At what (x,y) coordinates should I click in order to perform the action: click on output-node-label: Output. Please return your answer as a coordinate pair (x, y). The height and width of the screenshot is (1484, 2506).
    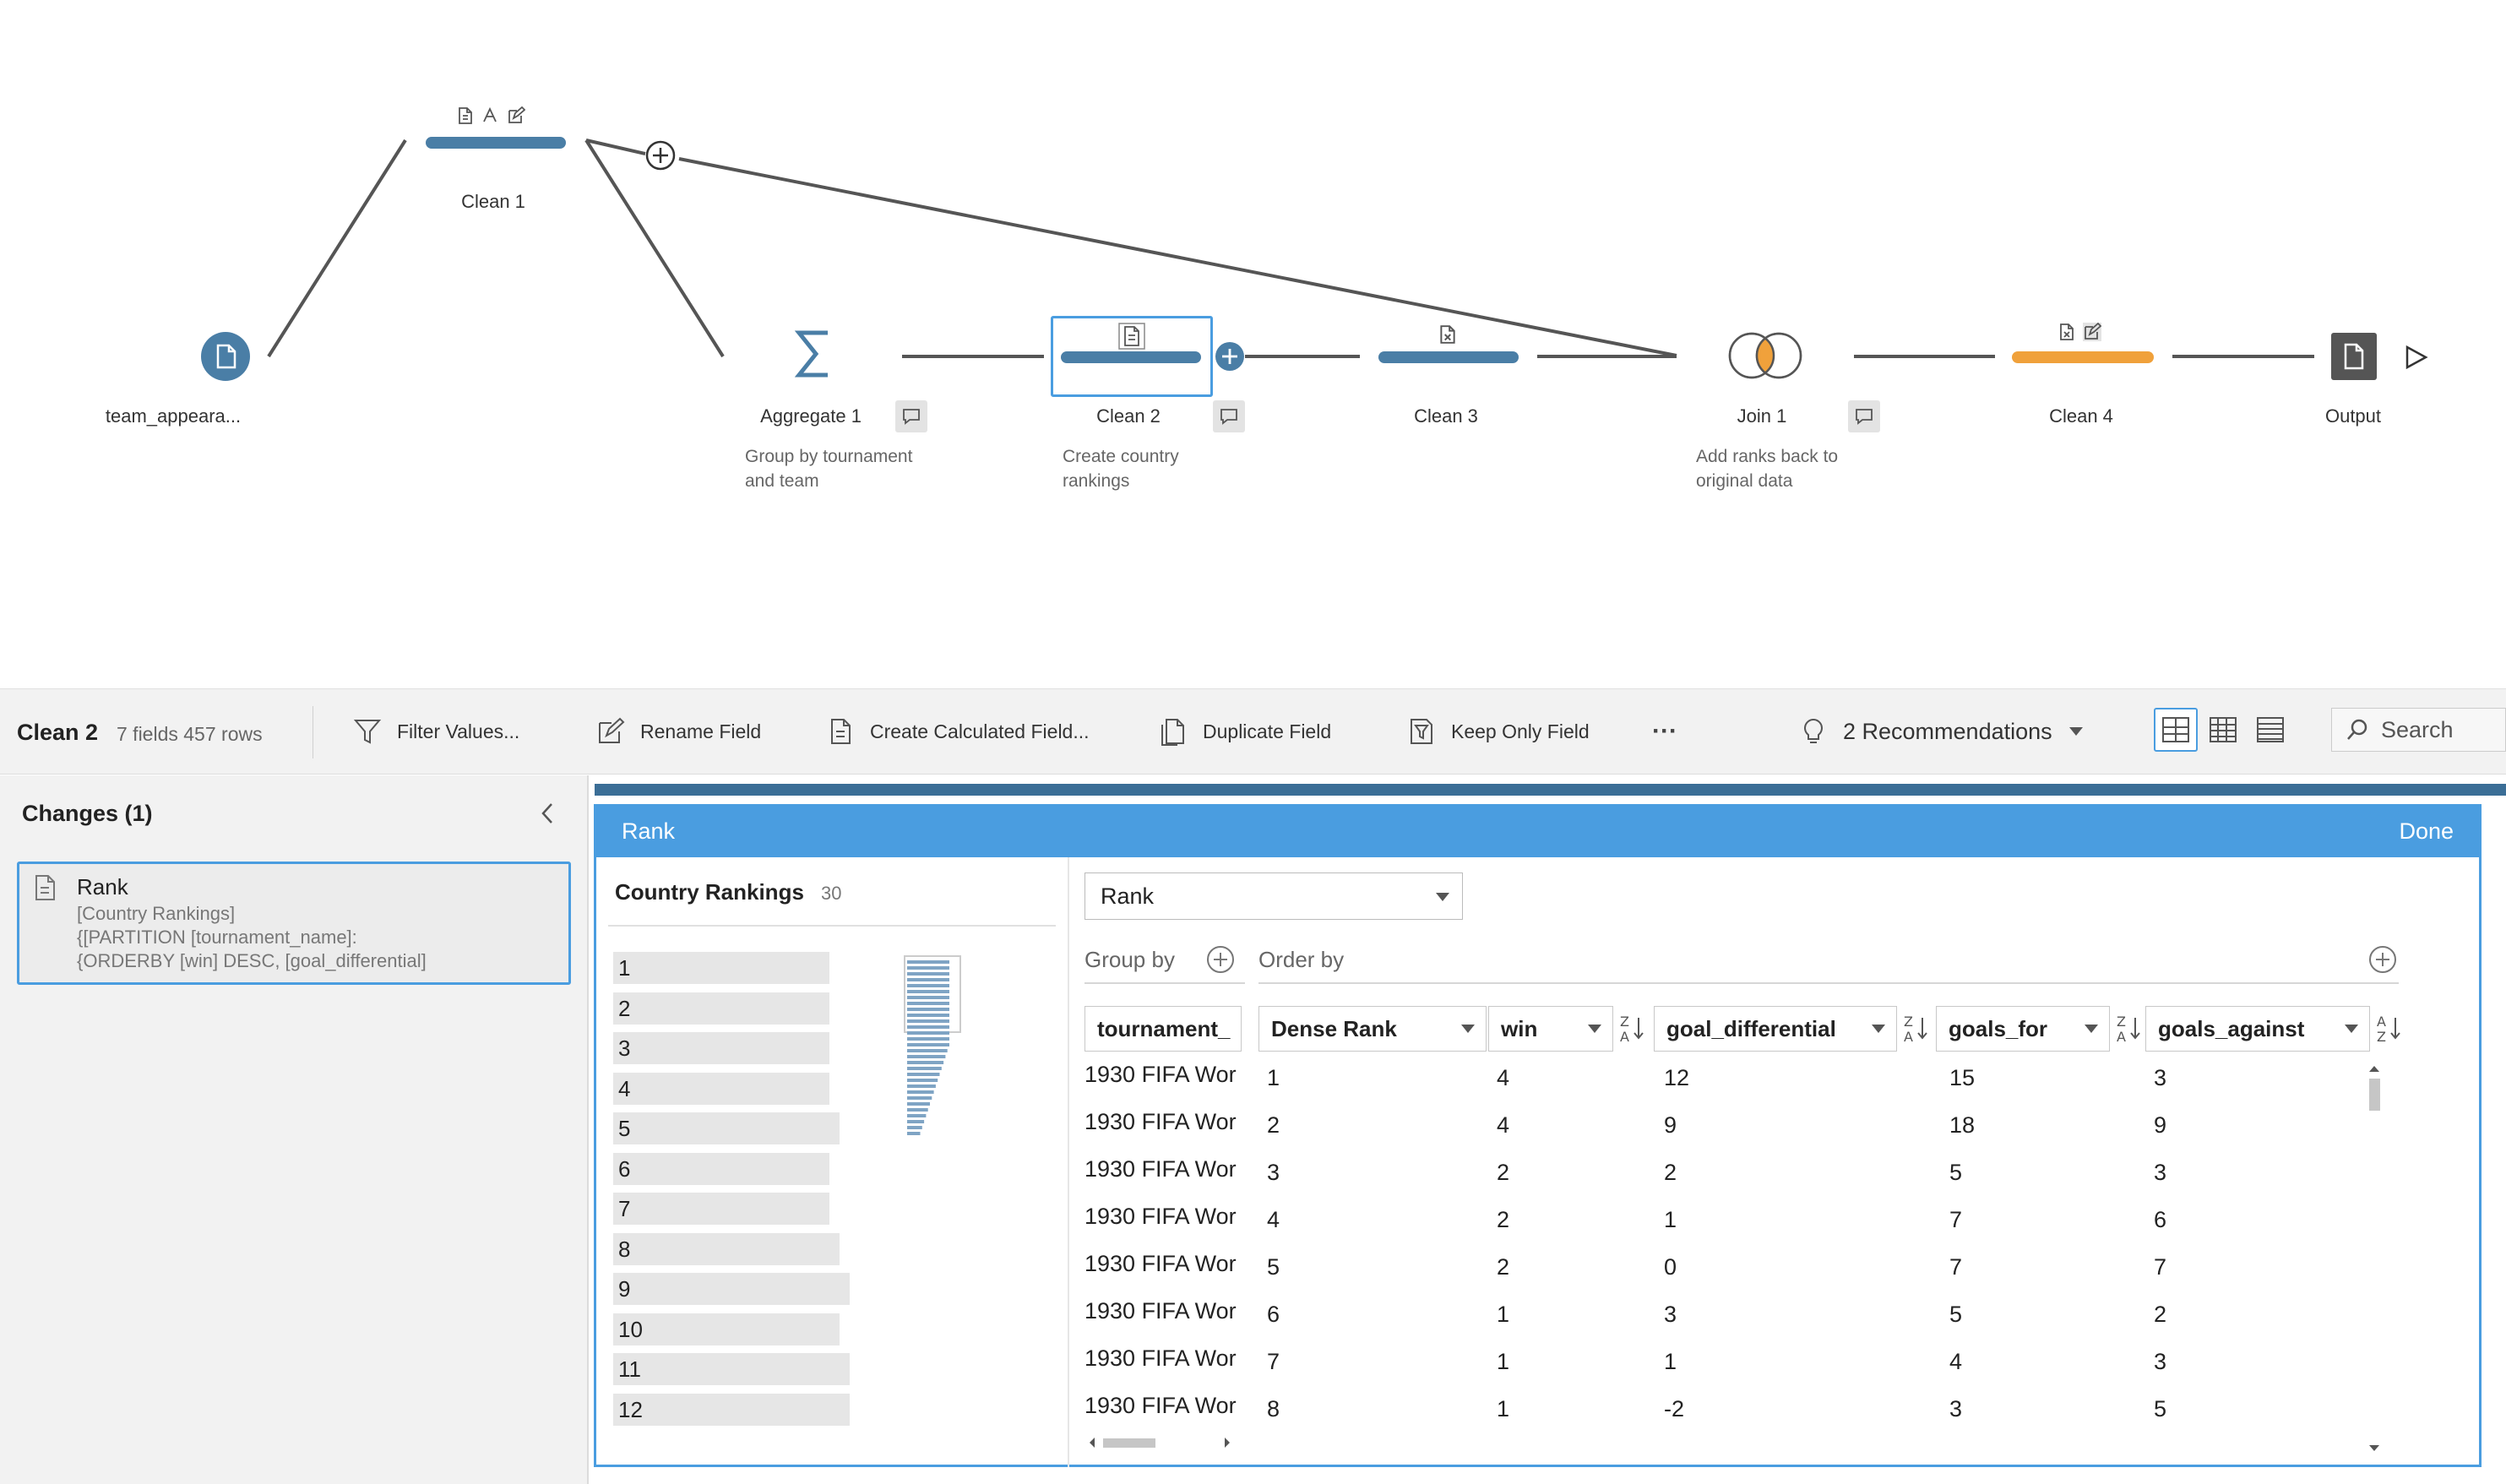
    Looking at the image, I should click on (2353, 416).